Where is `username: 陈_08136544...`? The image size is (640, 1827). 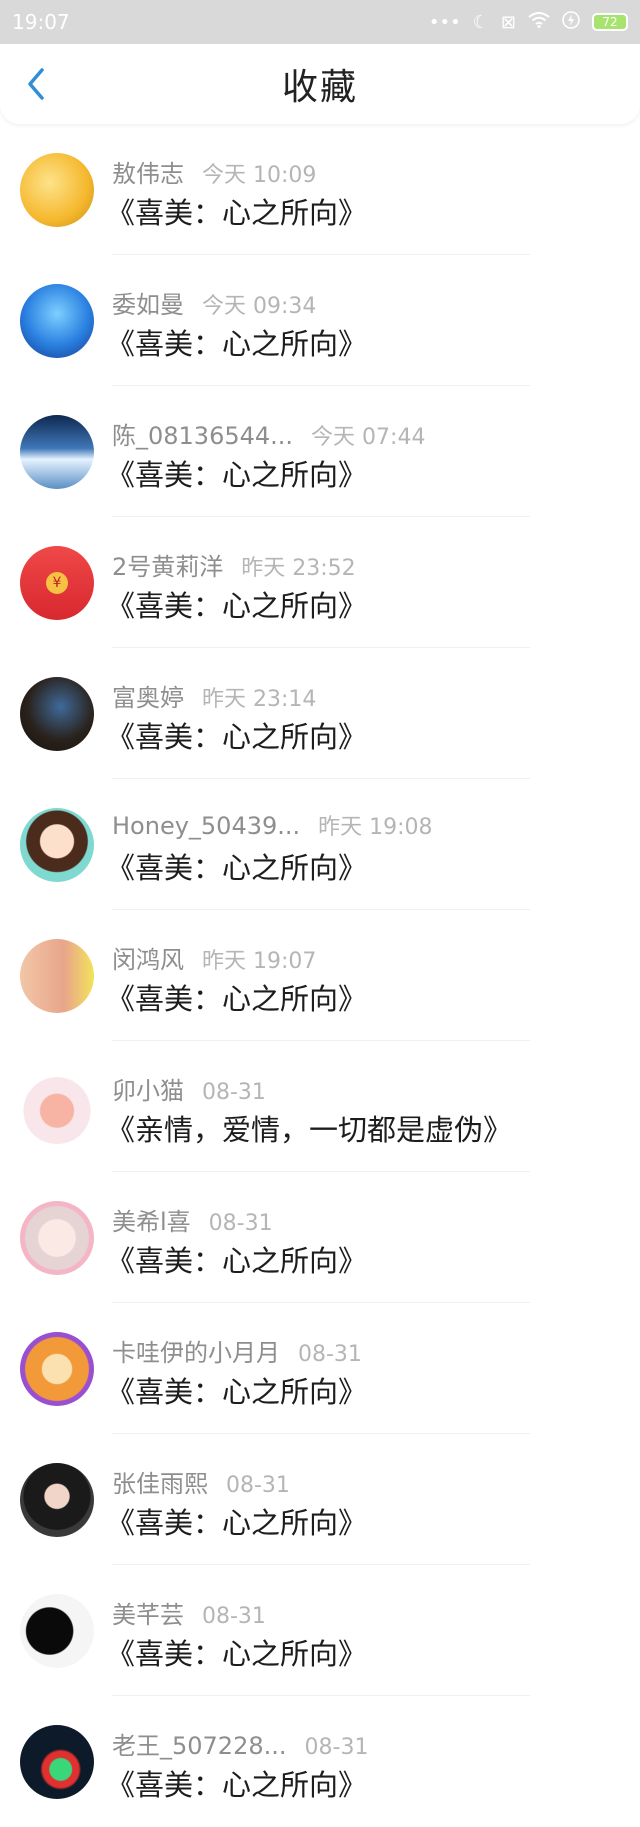 username: 陈_08136544... is located at coordinates (202, 433).